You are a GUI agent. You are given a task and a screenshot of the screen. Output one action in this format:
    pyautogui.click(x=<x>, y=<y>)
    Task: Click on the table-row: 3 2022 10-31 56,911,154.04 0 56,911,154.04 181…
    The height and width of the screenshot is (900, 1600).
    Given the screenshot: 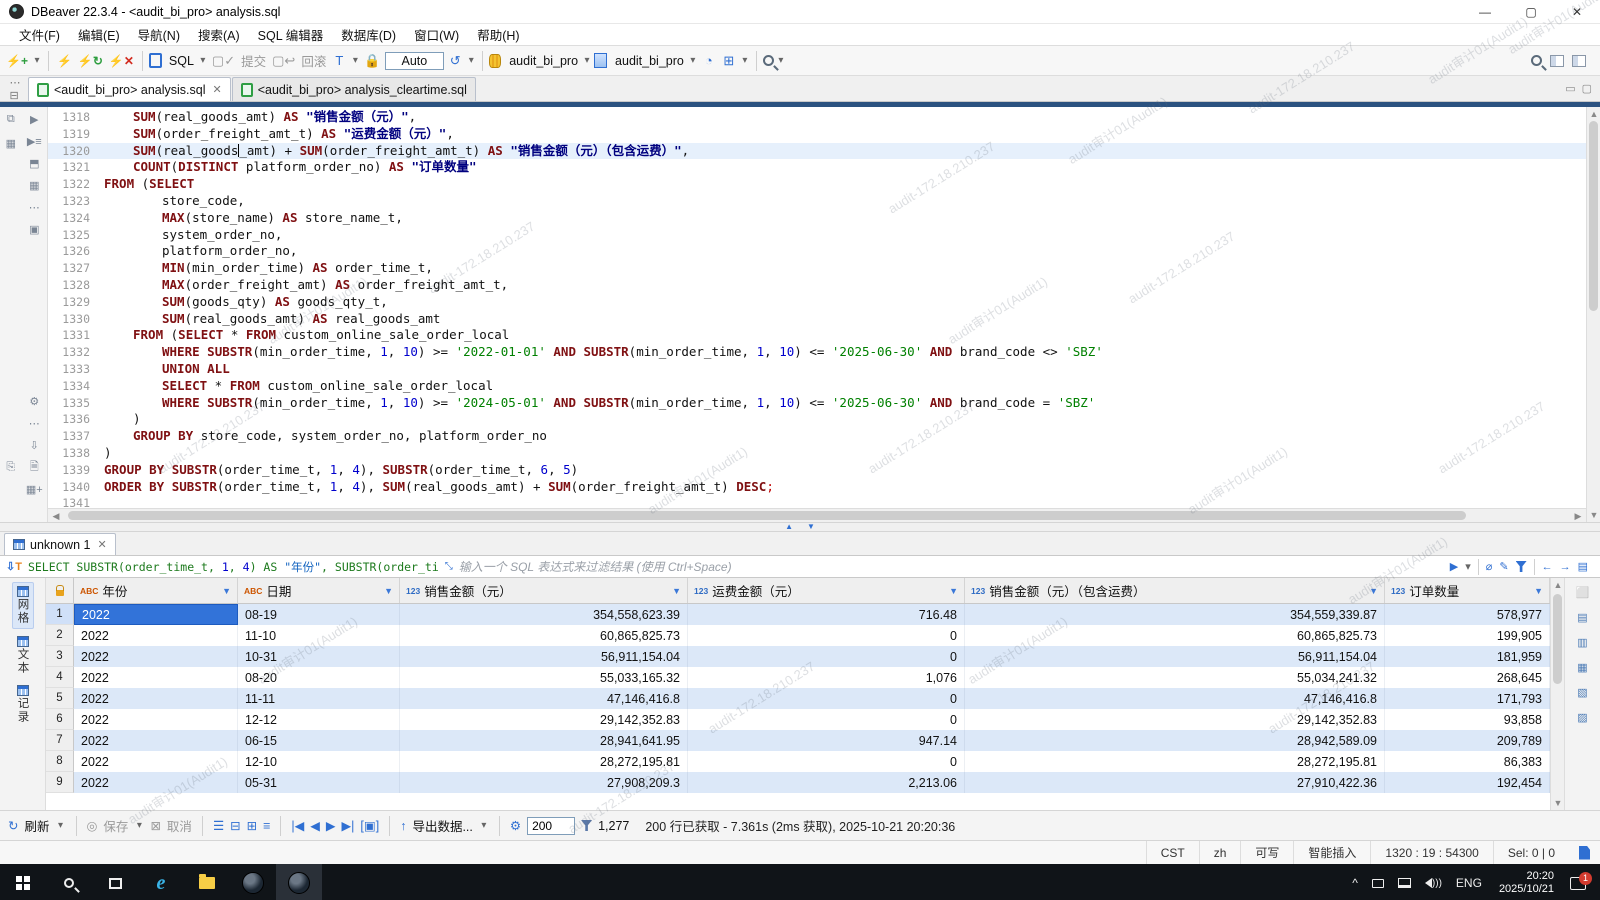 What is the action you would take?
    pyautogui.click(x=798, y=656)
    